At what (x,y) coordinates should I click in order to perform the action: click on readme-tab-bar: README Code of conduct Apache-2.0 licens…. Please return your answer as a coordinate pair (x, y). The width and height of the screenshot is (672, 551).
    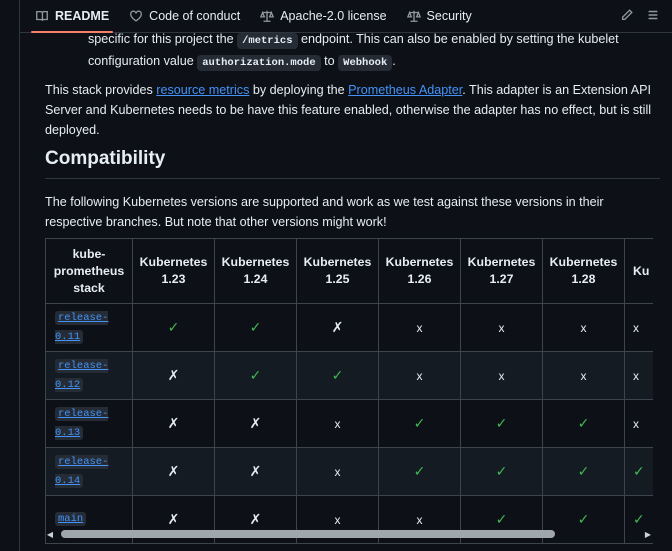
    Looking at the image, I should click on (346, 16).